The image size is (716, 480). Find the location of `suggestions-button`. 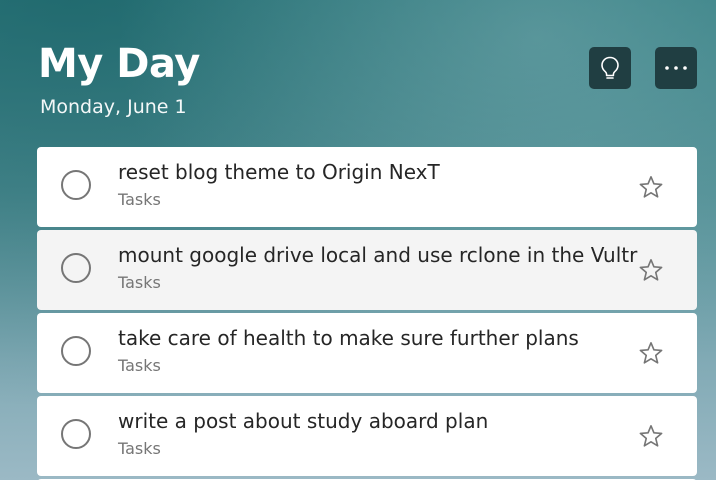

suggestions-button is located at coordinates (610, 68).